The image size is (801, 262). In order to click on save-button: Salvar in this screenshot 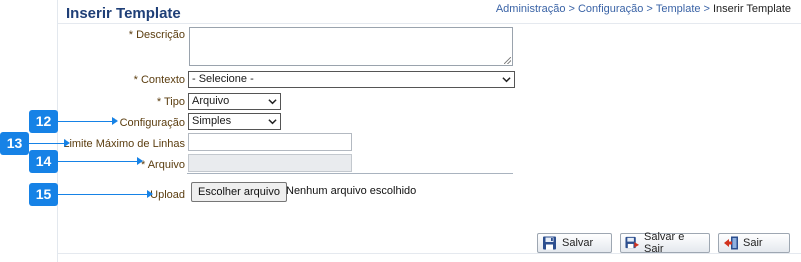, I will do `click(574, 243)`.